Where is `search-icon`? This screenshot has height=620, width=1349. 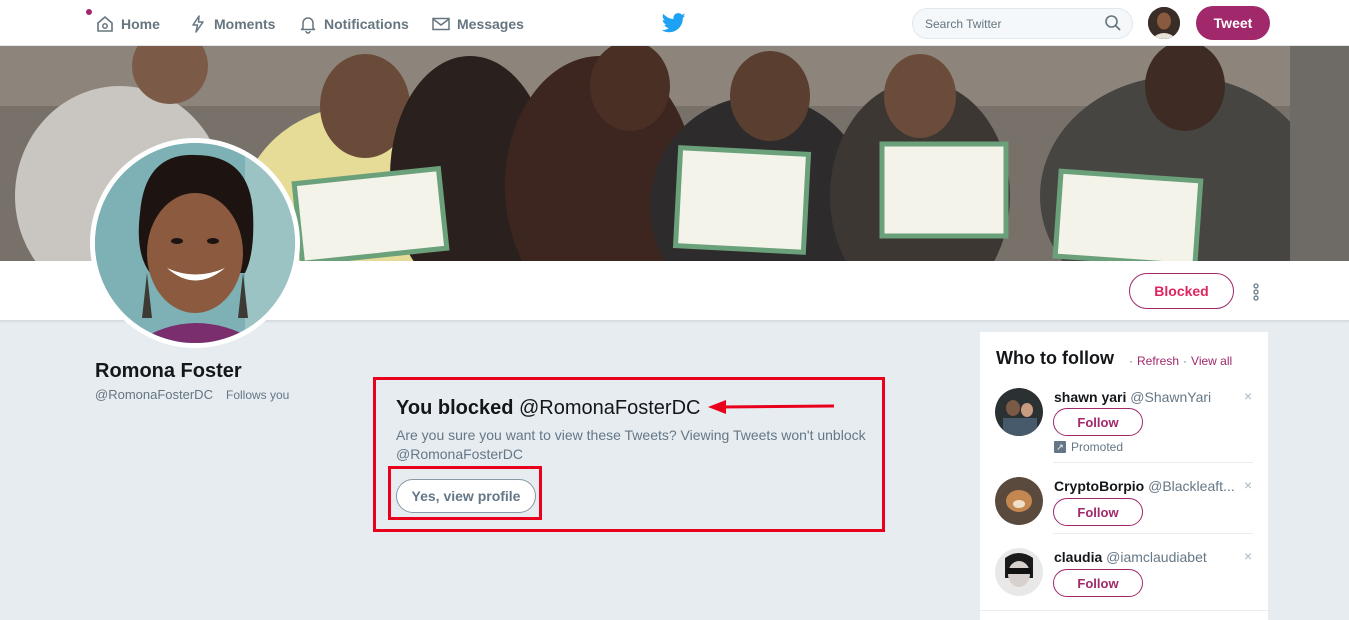 search-icon is located at coordinates (1113, 23).